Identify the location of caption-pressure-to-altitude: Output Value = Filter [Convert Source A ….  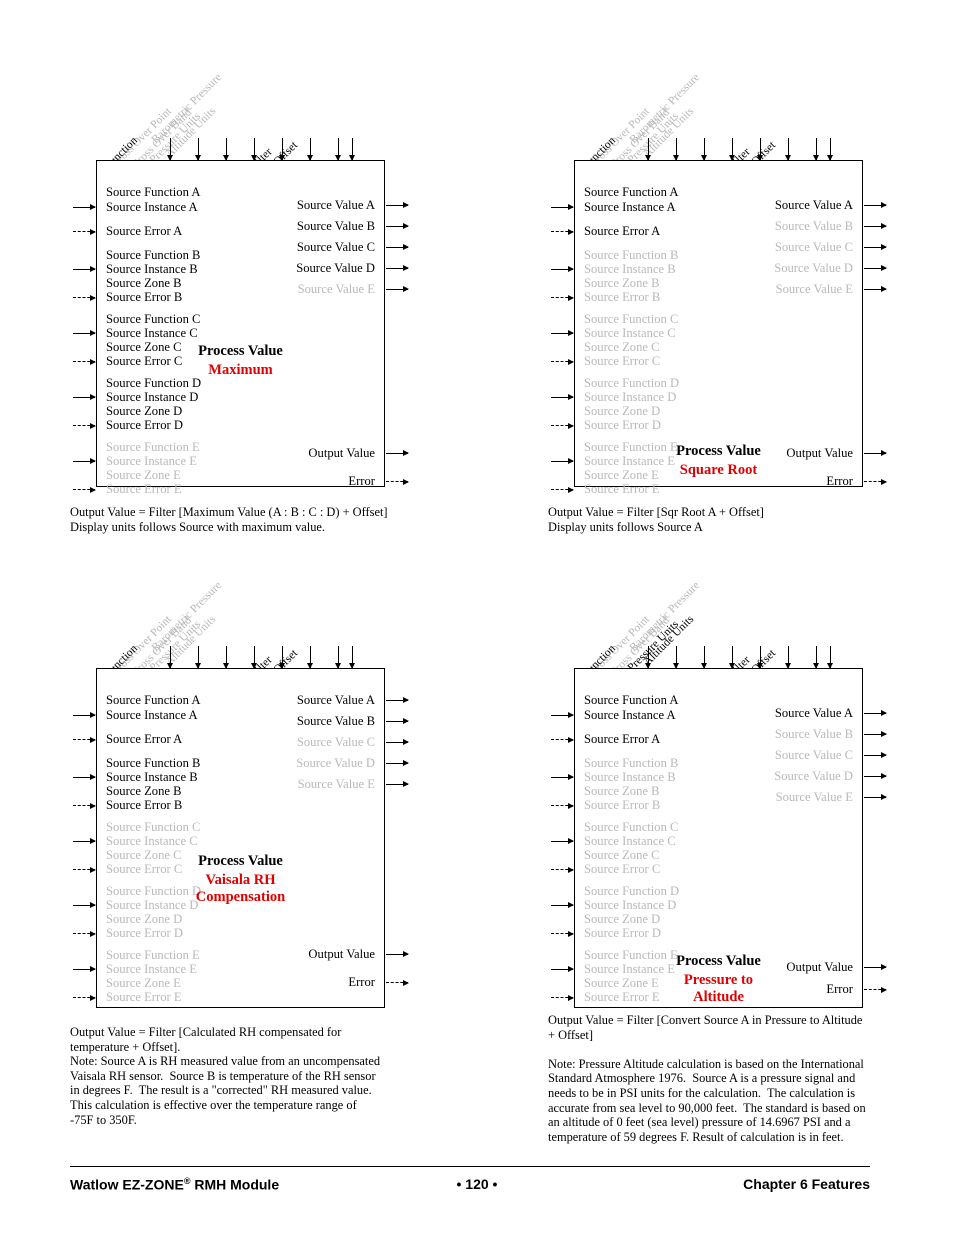
(707, 1078).